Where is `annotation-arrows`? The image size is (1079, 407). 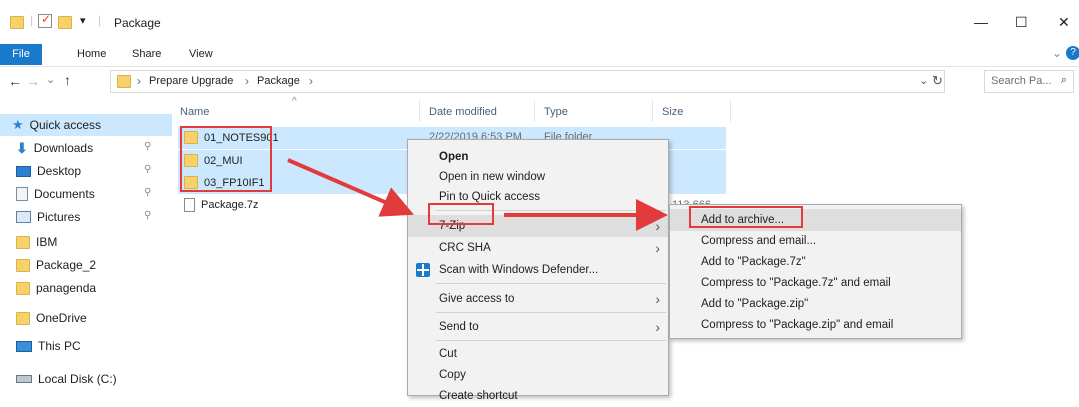 annotation-arrows is located at coordinates (477, 194).